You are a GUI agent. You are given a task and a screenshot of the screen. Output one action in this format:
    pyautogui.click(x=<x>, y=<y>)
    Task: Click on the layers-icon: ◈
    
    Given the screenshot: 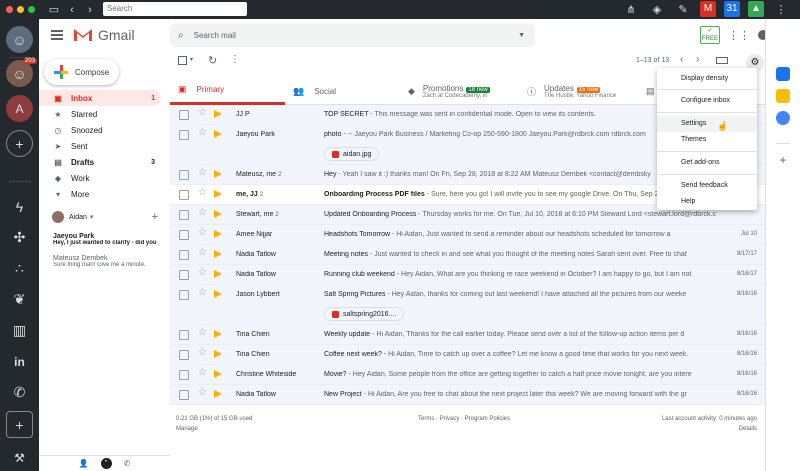 What is the action you would take?
    pyautogui.click(x=657, y=9)
    